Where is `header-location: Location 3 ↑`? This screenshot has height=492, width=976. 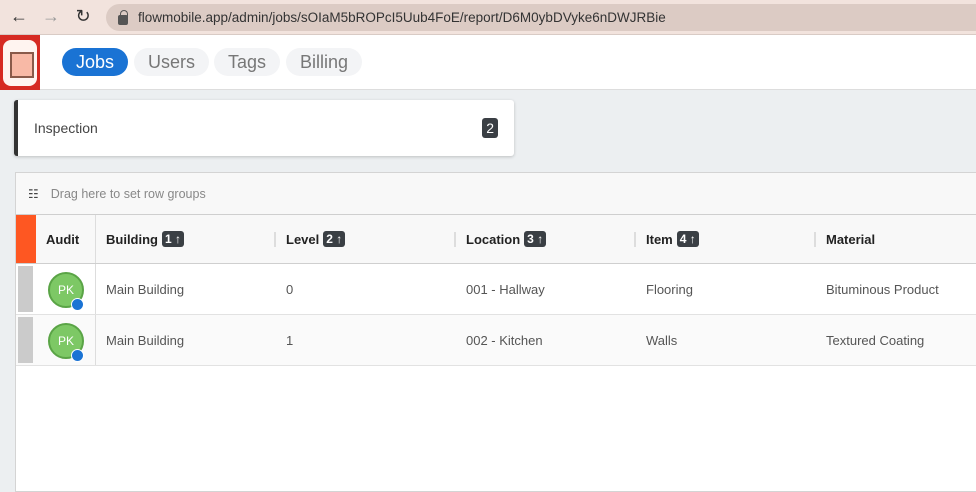 header-location: Location 3 ↑ is located at coordinates (501, 239).